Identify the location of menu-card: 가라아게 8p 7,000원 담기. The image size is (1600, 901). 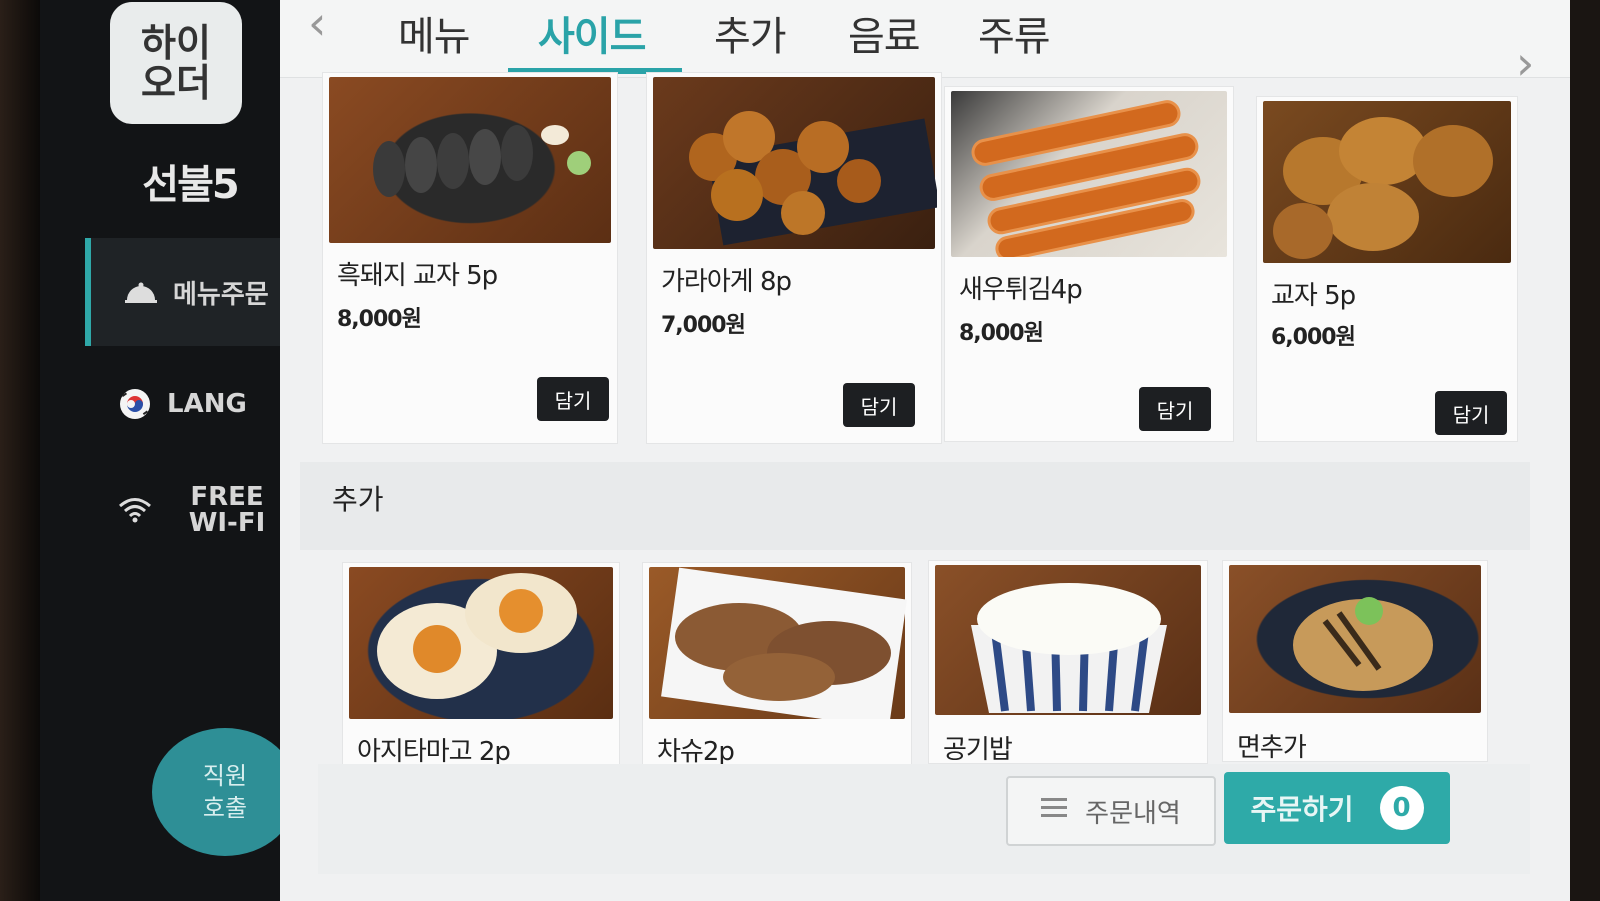
(794, 258).